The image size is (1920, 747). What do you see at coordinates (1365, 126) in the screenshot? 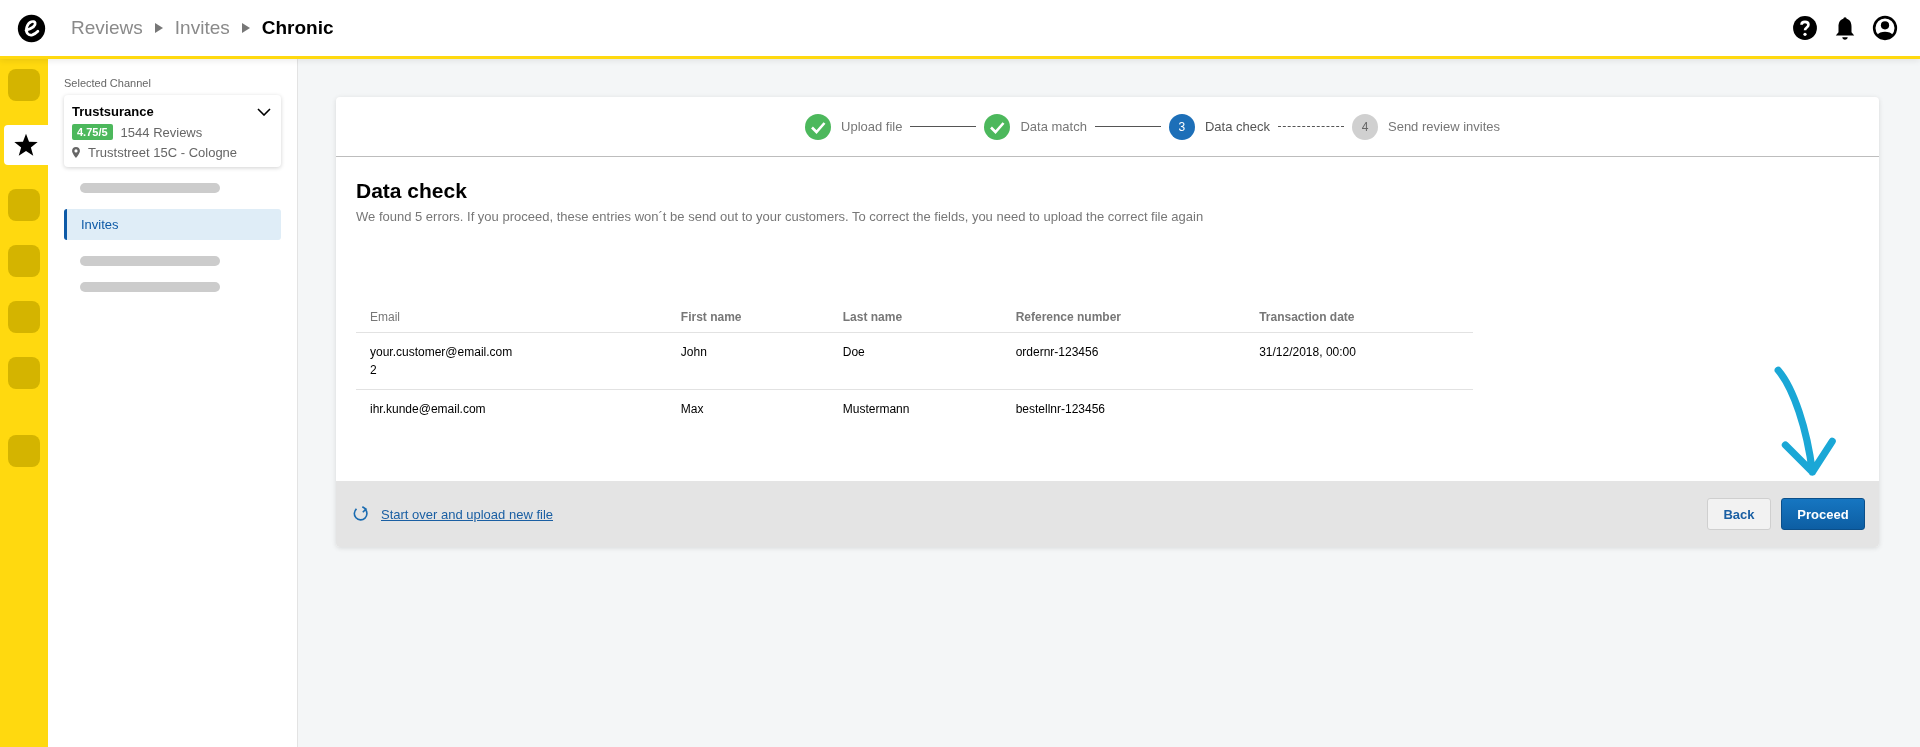
I see `step-number: 4` at bounding box center [1365, 126].